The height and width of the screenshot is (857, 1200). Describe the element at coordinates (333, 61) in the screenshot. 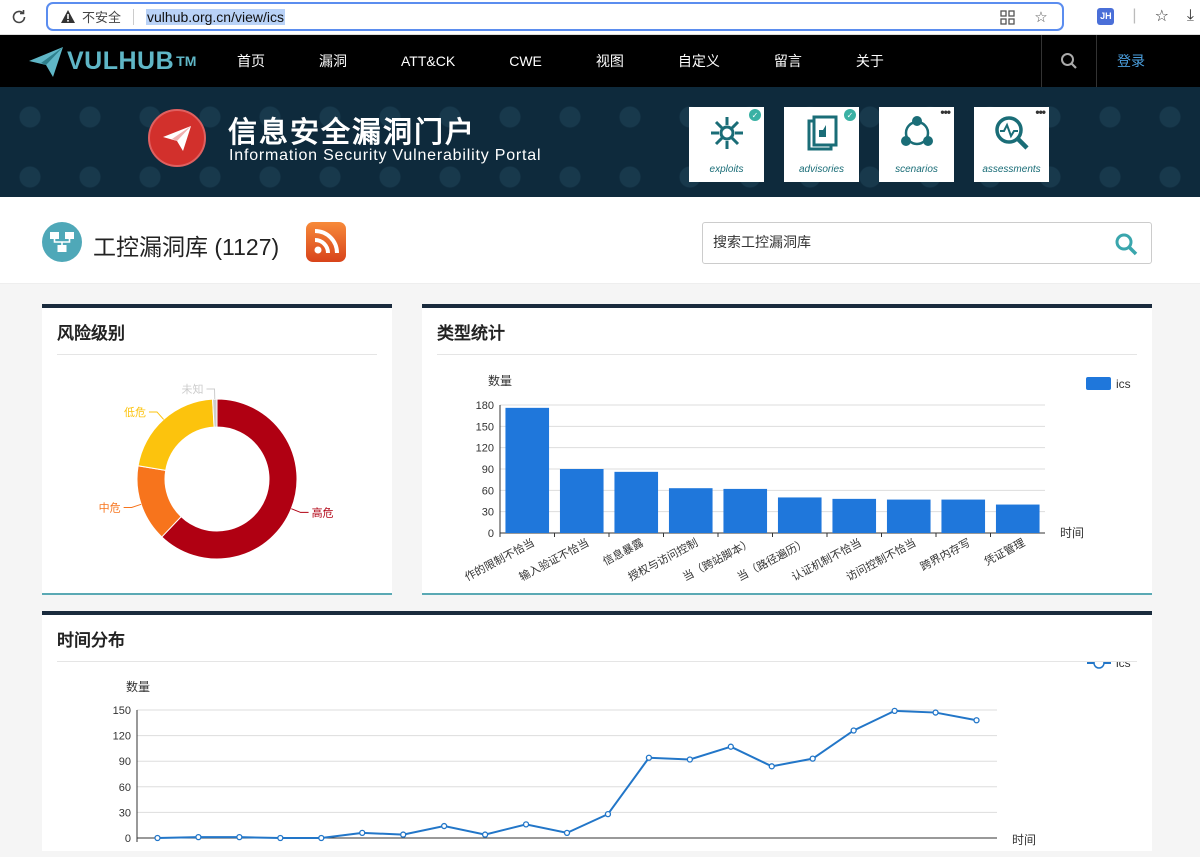

I see `nav-vulnerabilities: 漏洞` at that location.